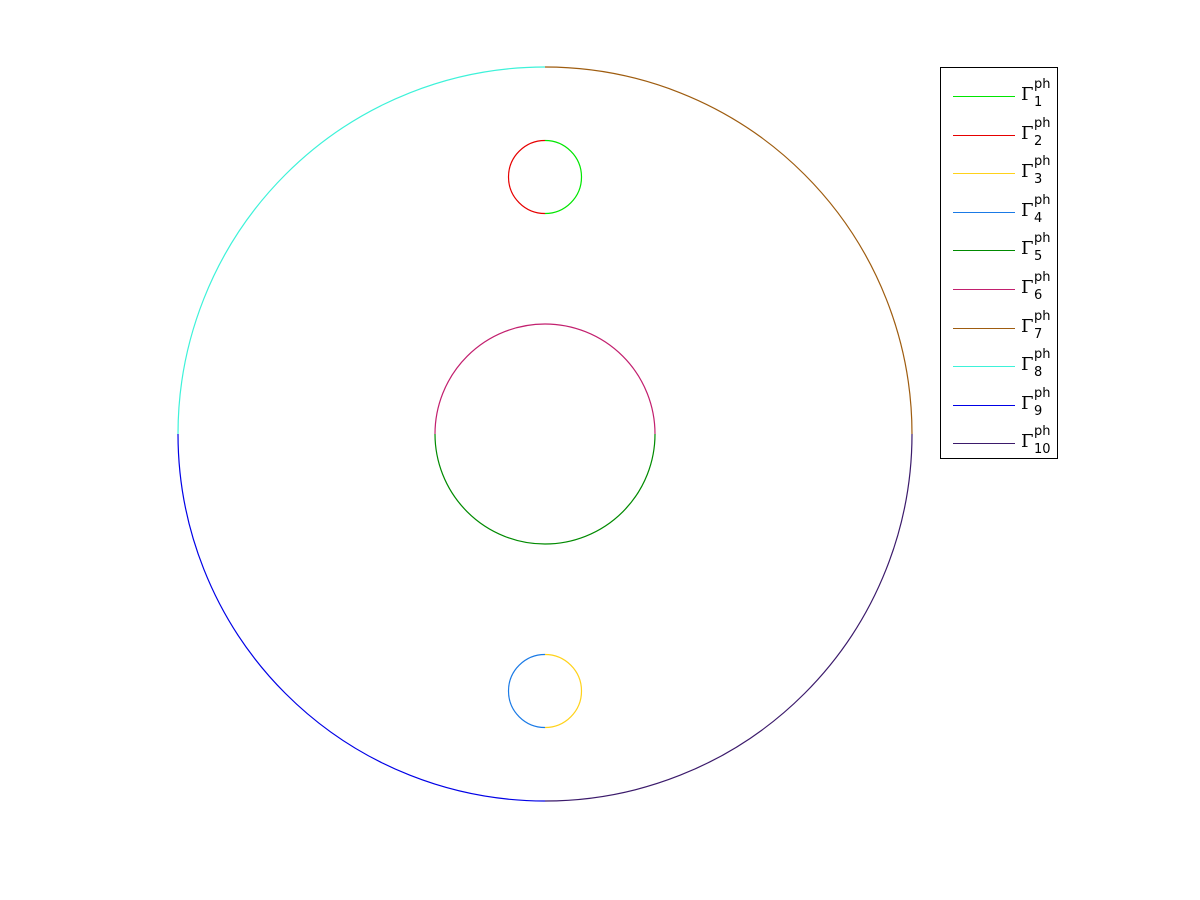 The width and height of the screenshot is (1200, 900). What do you see at coordinates (1000, 325) in the screenshot?
I see `legend-entry: Γph 7` at bounding box center [1000, 325].